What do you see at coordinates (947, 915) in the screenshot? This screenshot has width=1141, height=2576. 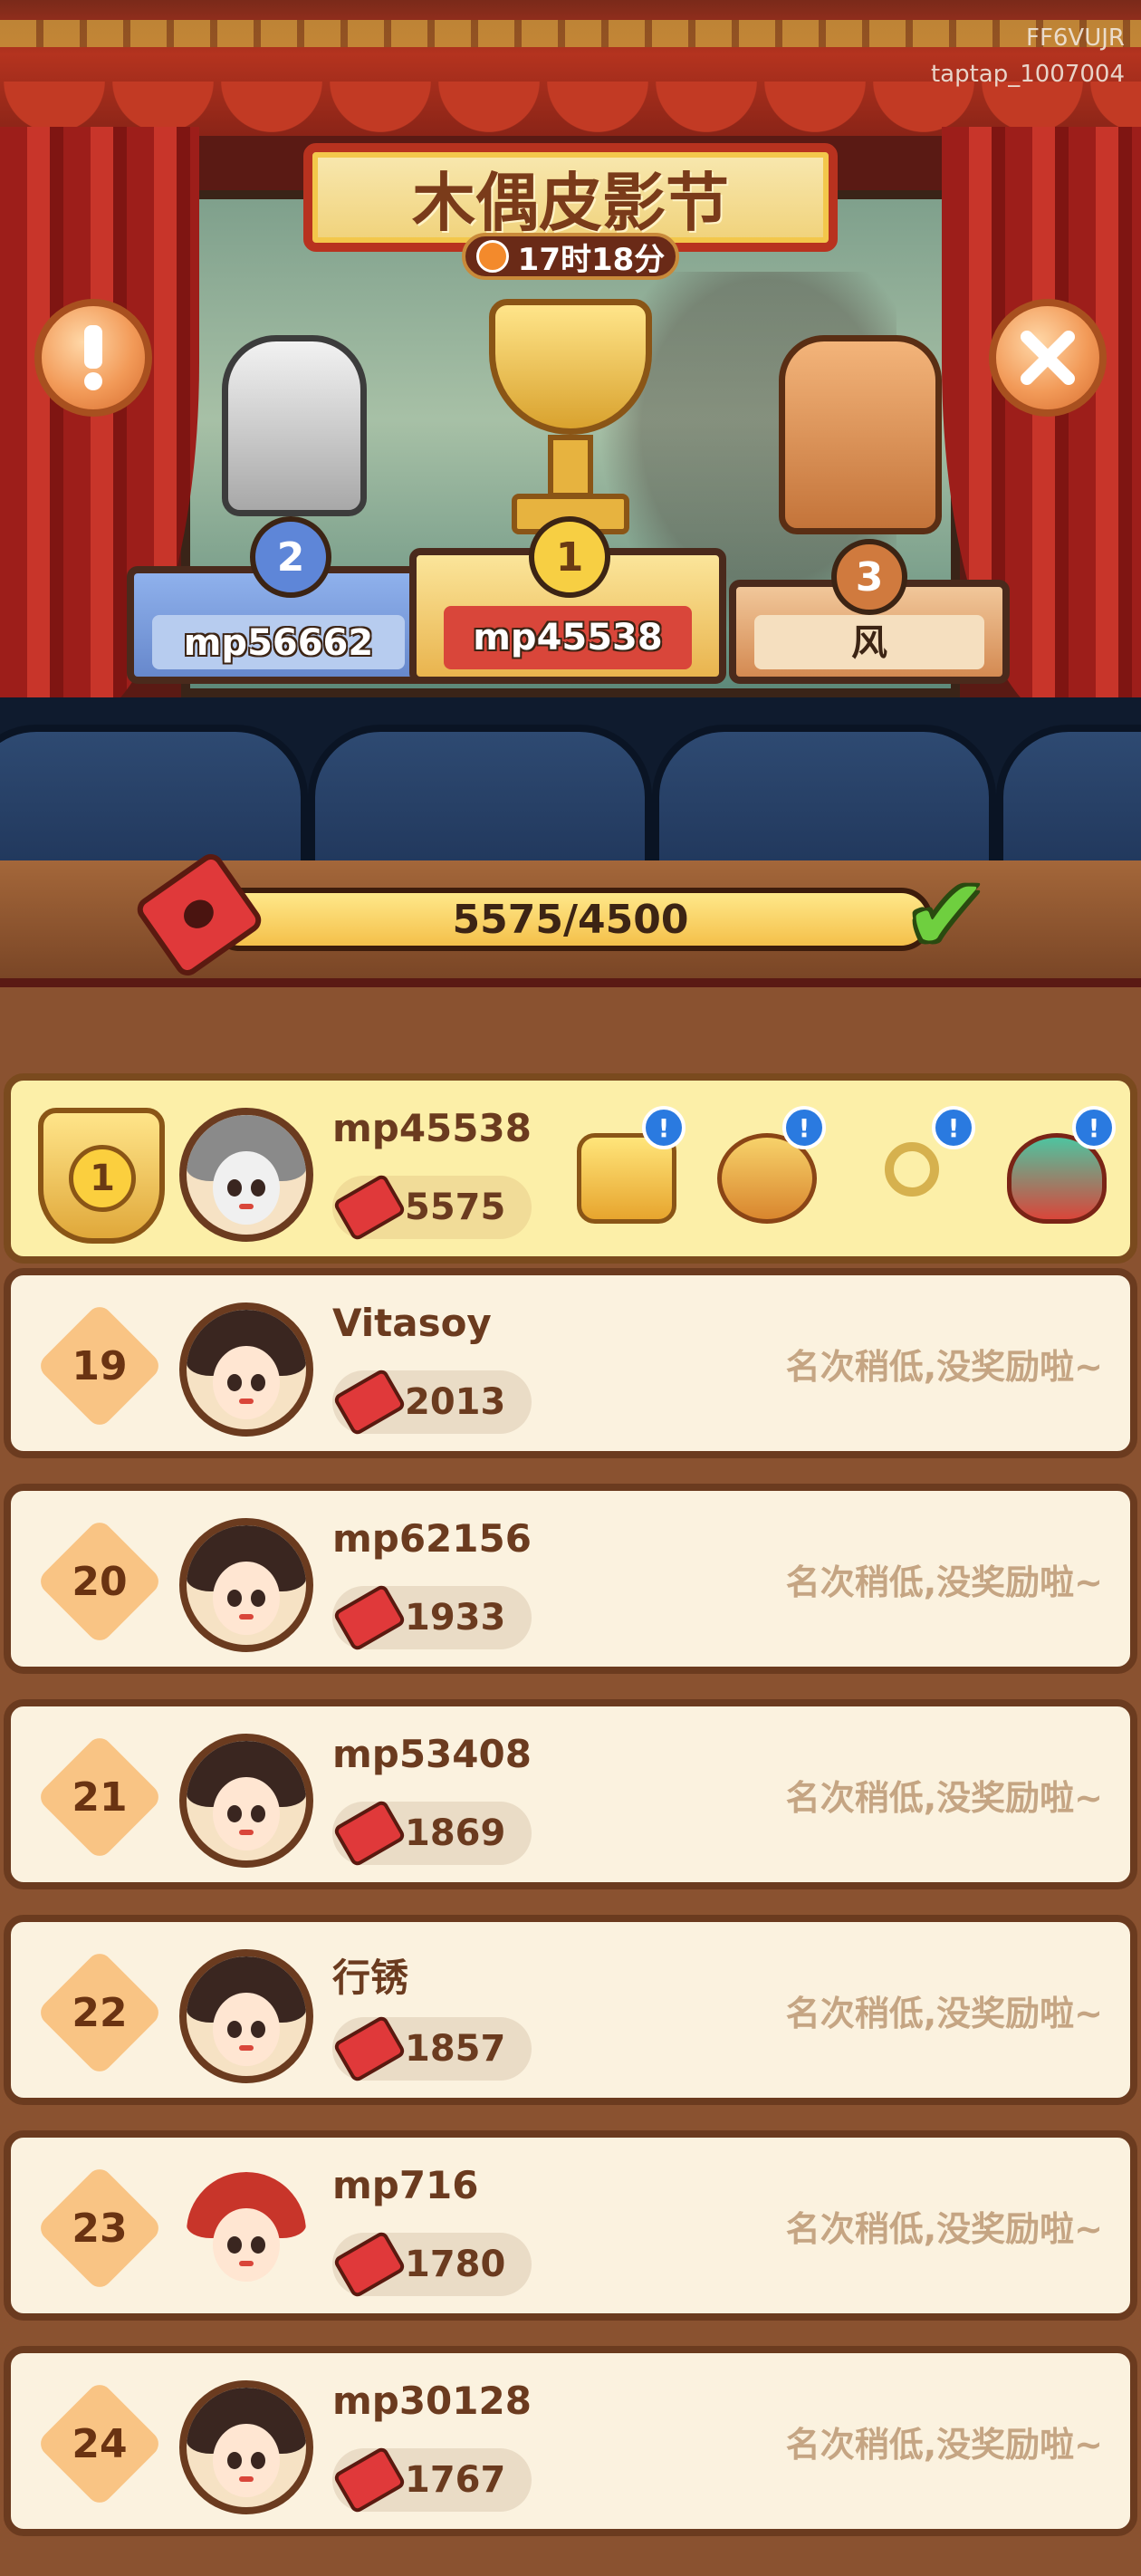 I see `checkmark-icon: ✔` at bounding box center [947, 915].